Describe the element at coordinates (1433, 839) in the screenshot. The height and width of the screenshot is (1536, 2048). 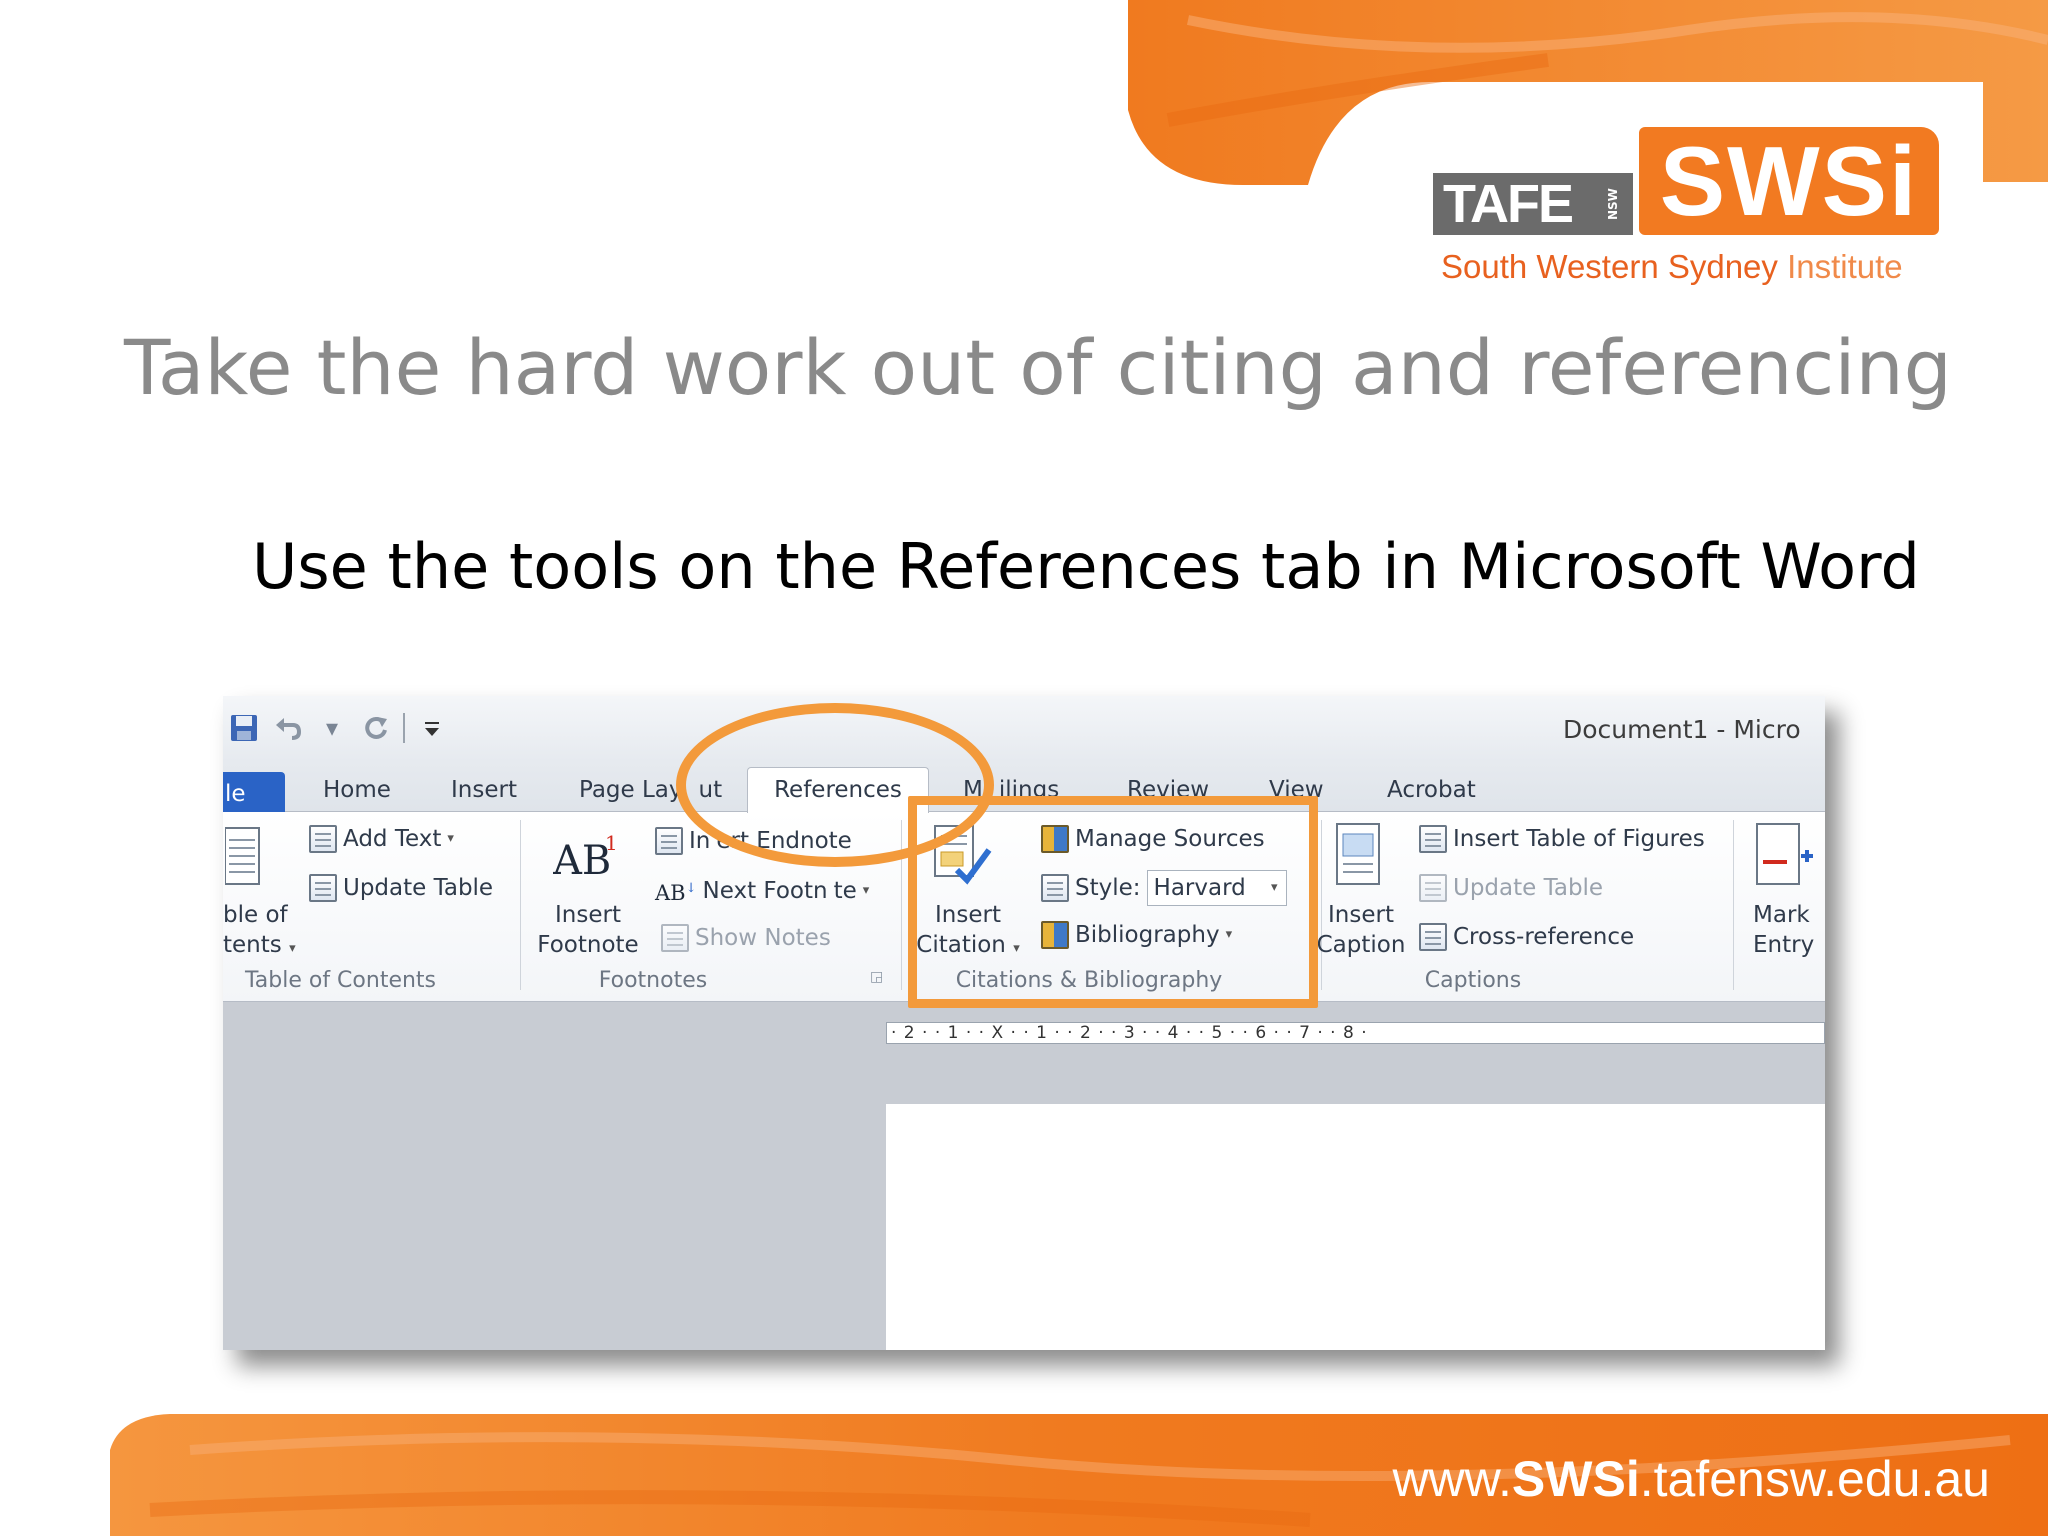
I see `table-of-figures-icon` at that location.